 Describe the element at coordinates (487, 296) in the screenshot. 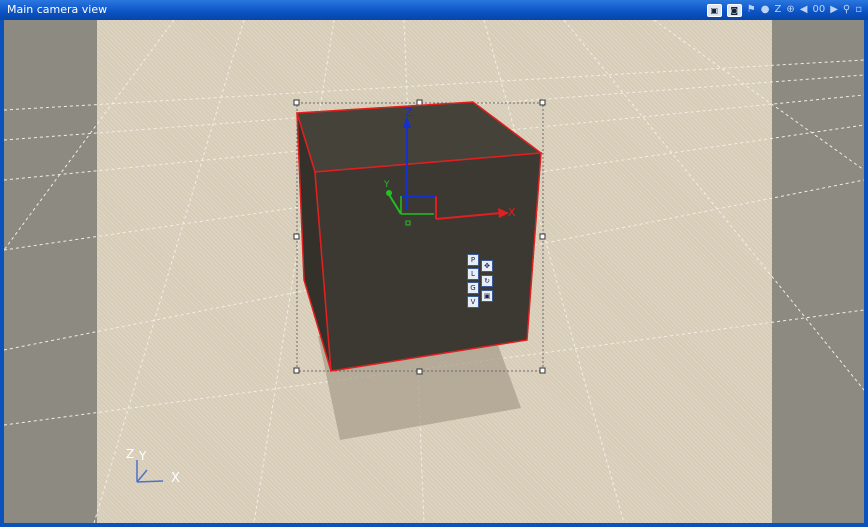

I see `scale-icon: ▣` at that location.